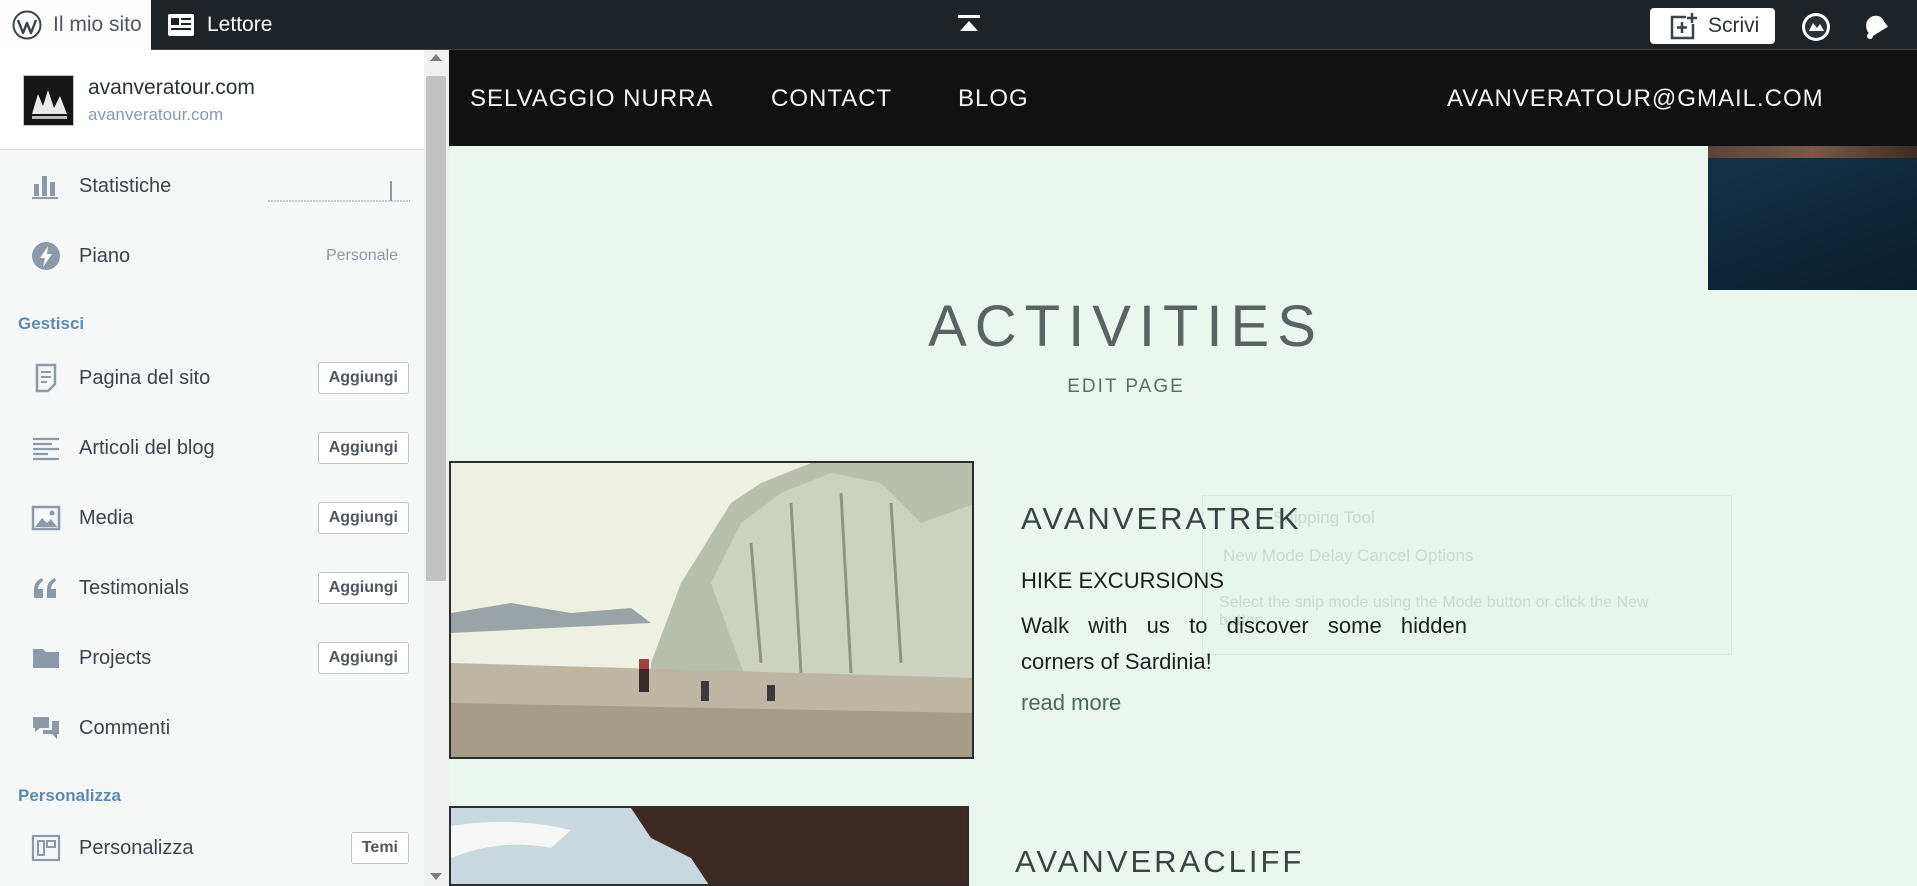 Image resolution: width=1917 pixels, height=886 pixels. What do you see at coordinates (363, 588) in the screenshot?
I see `add-testimonial-button: Aggiungi` at bounding box center [363, 588].